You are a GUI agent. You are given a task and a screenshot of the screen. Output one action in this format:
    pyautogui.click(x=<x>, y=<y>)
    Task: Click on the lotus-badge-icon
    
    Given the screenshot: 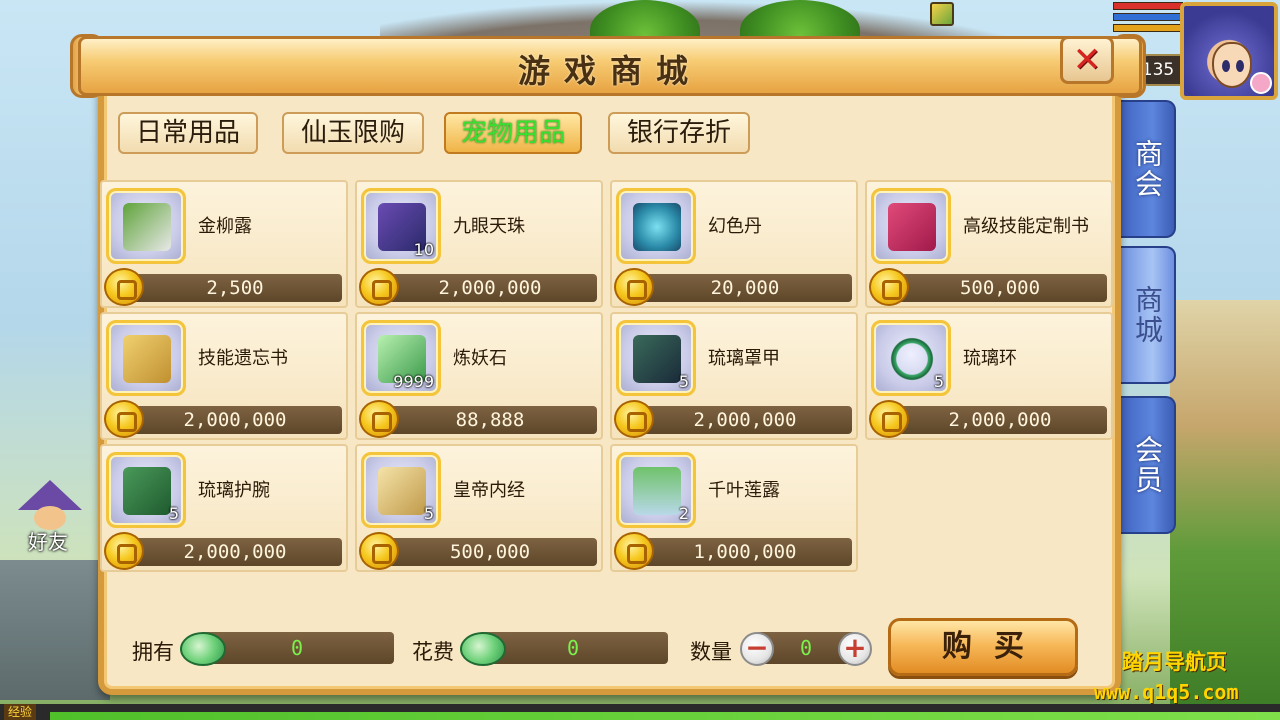 What is the action you would take?
    pyautogui.click(x=1261, y=83)
    